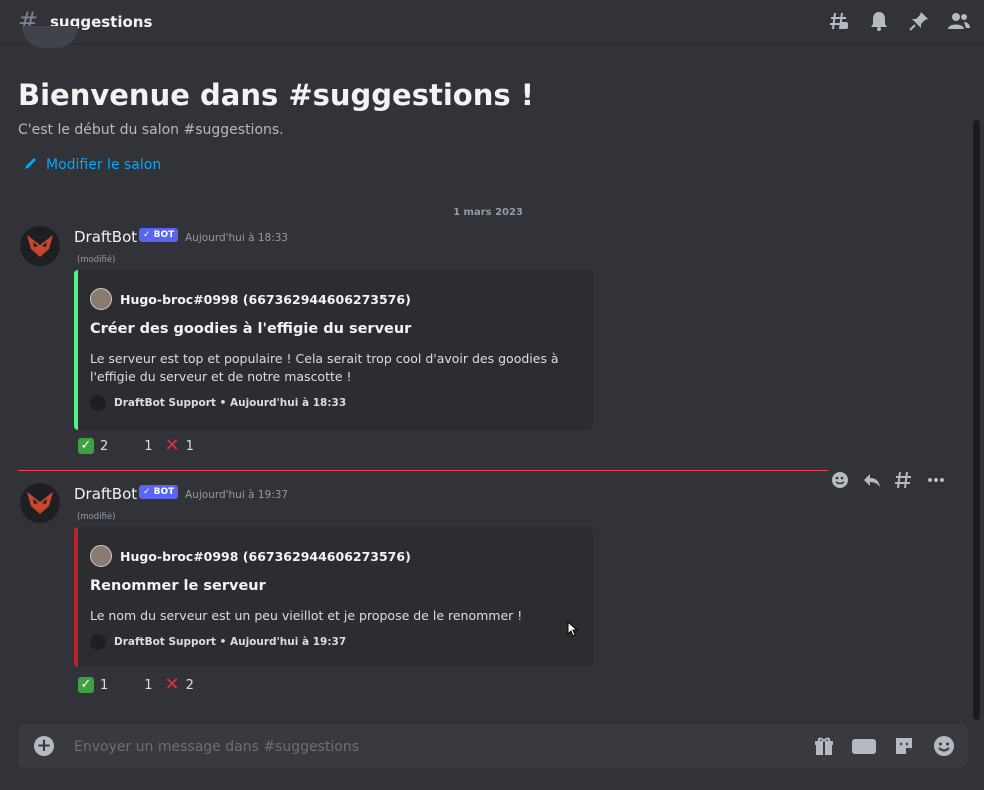  Describe the element at coordinates (884, 746) in the screenshot. I see `composer-tools: GIF` at that location.